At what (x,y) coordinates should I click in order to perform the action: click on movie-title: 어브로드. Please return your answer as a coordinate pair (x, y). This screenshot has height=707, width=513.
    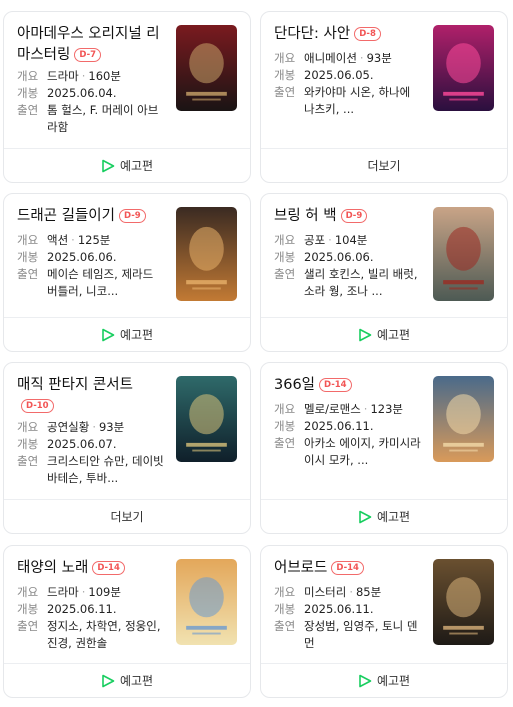
    Looking at the image, I should click on (300, 568).